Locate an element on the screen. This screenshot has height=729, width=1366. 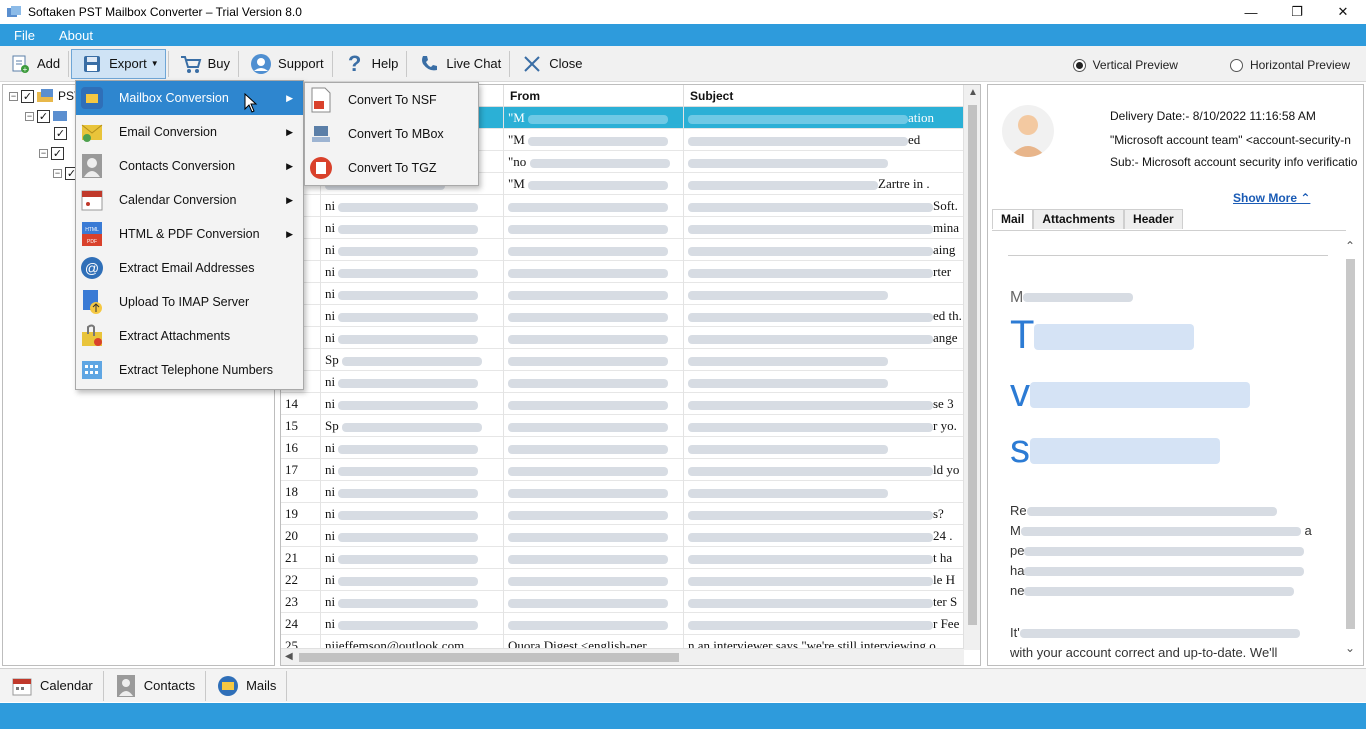
menu-item-label: HTML & PDF Conversion is located at coordinates (189, 234).